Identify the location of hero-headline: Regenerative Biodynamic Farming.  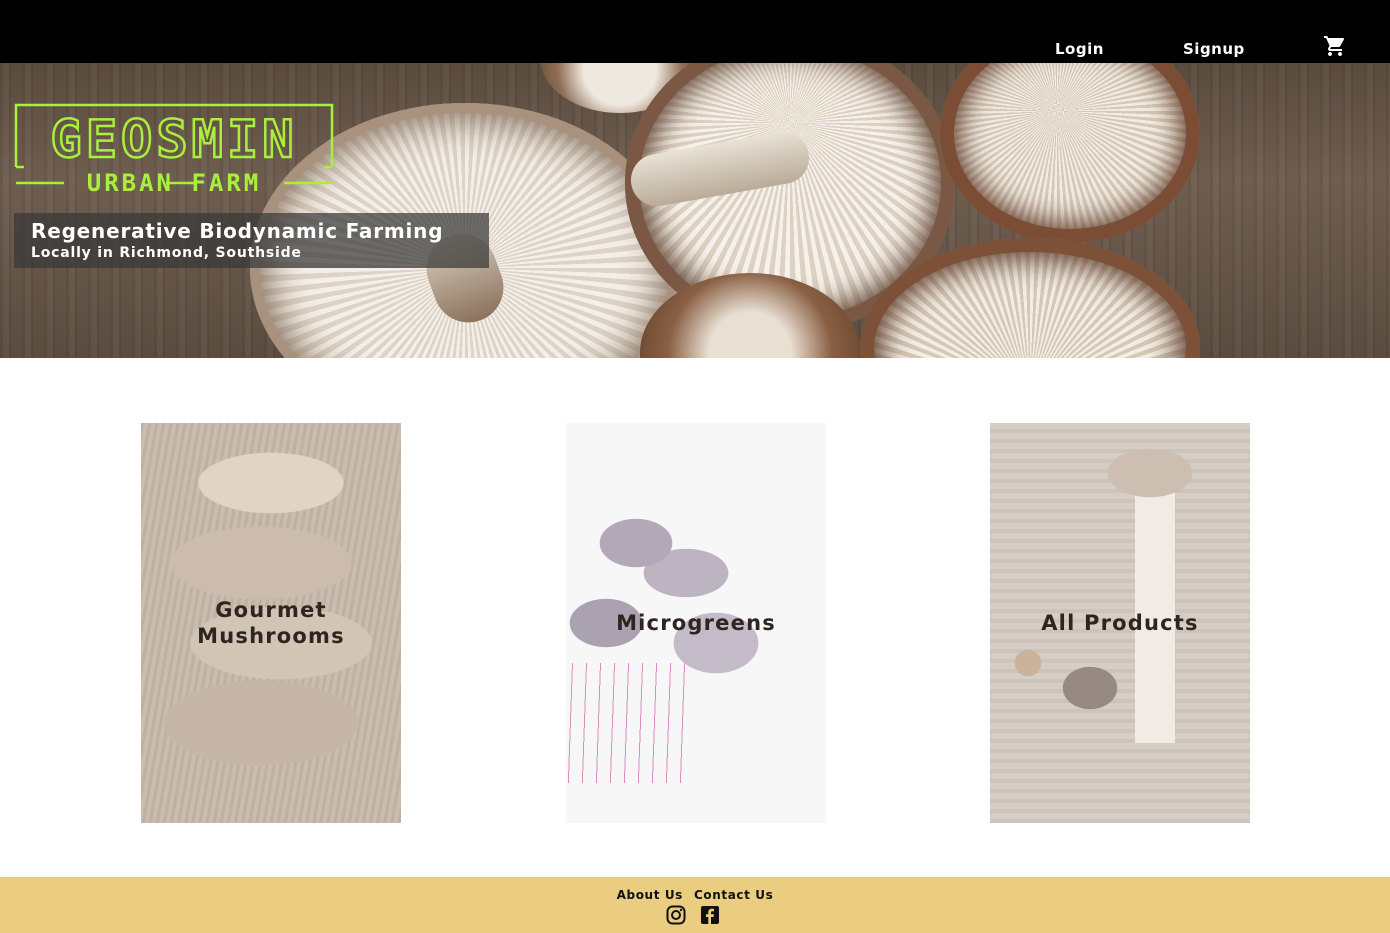
(237, 231).